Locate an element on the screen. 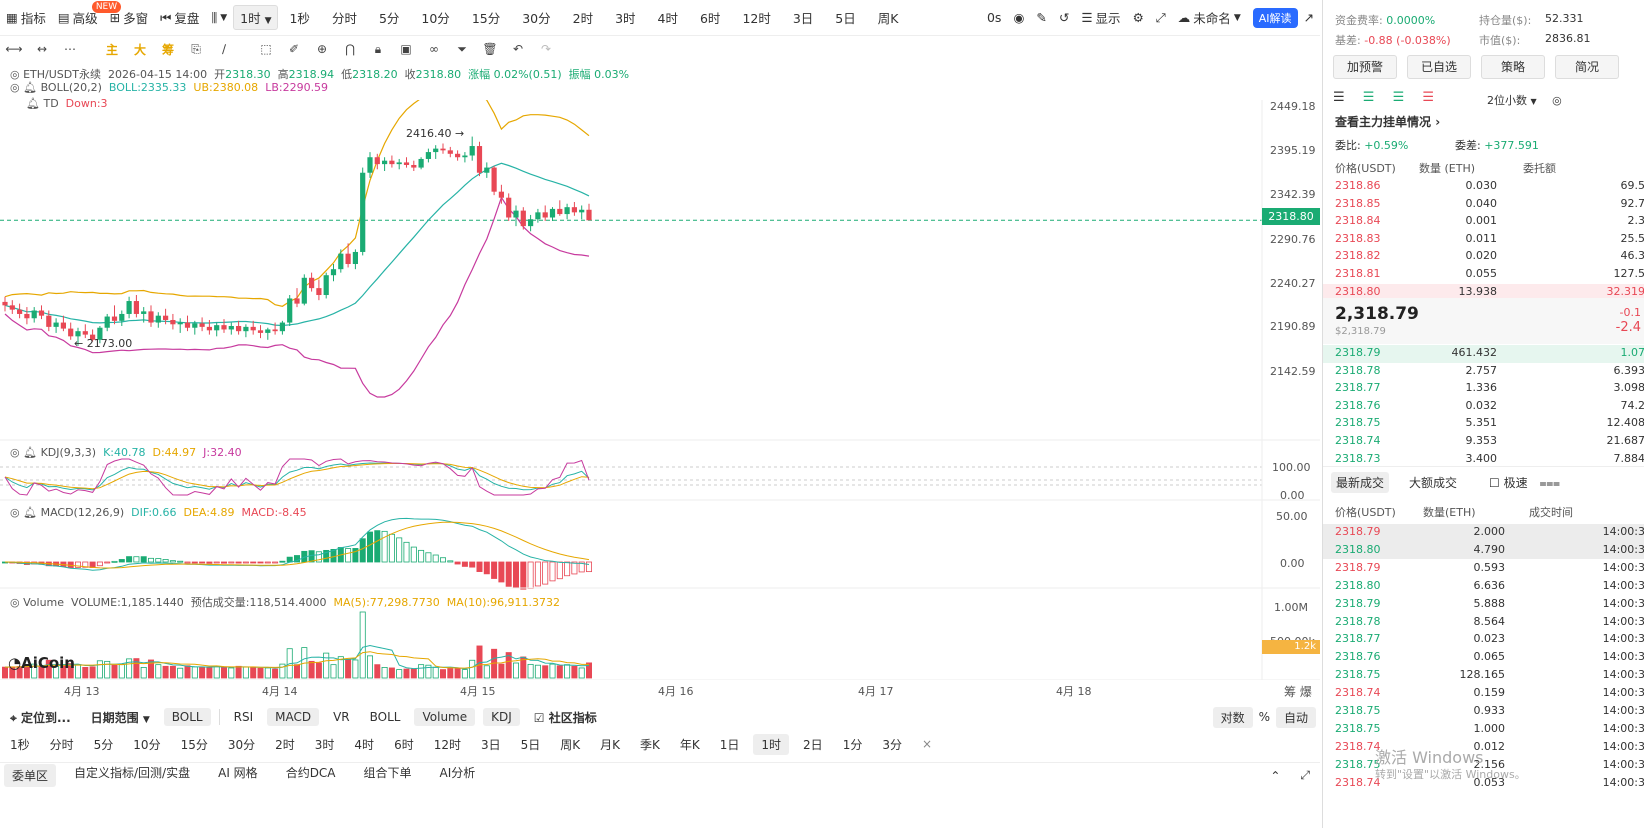  replay-button: ⏮ 复盘 is located at coordinates (179, 18).